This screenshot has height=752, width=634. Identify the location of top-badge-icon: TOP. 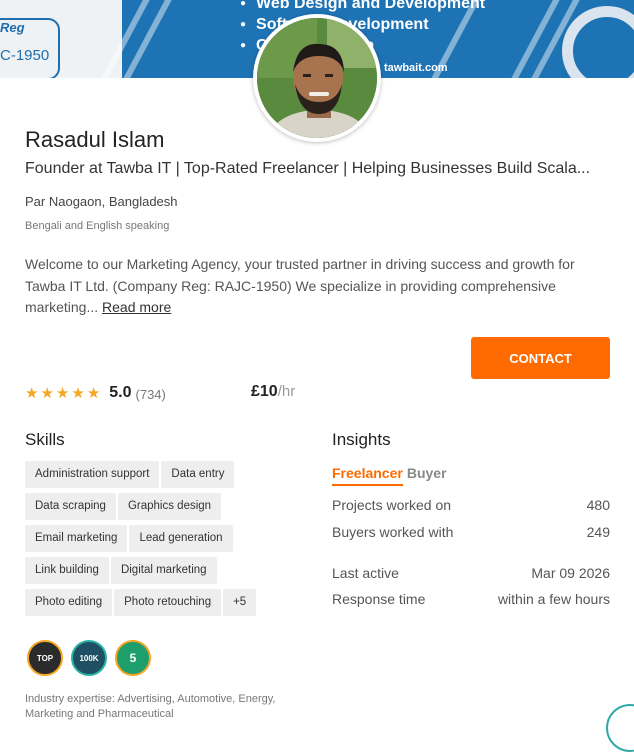
(45, 658).